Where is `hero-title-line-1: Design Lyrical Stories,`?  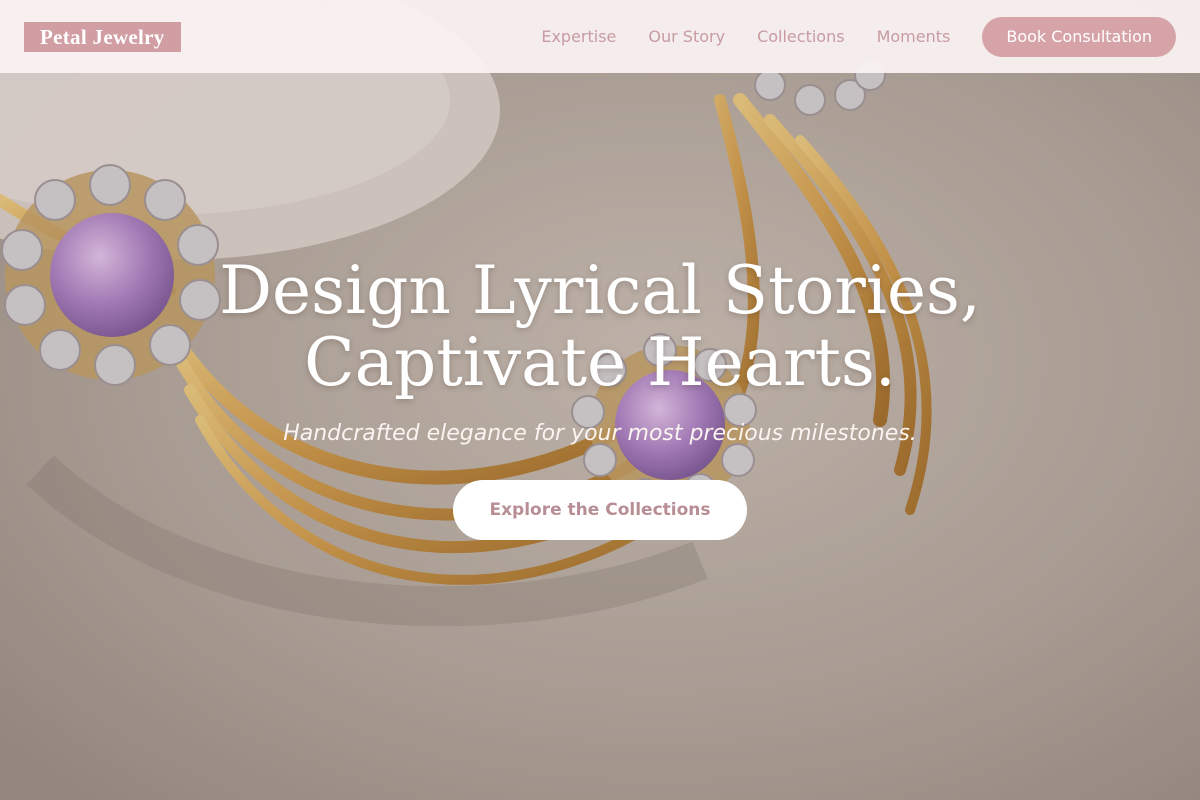 hero-title-line-1: Design Lyrical Stories, is located at coordinates (600, 290).